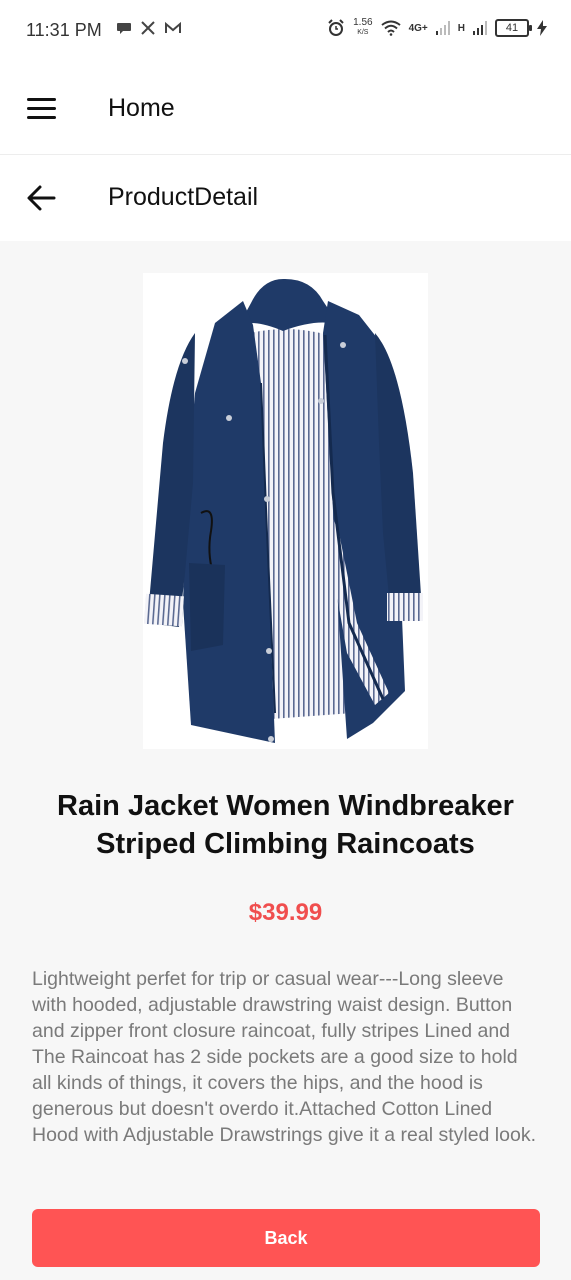  I want to click on charging-bolt-icon, so click(542, 28).